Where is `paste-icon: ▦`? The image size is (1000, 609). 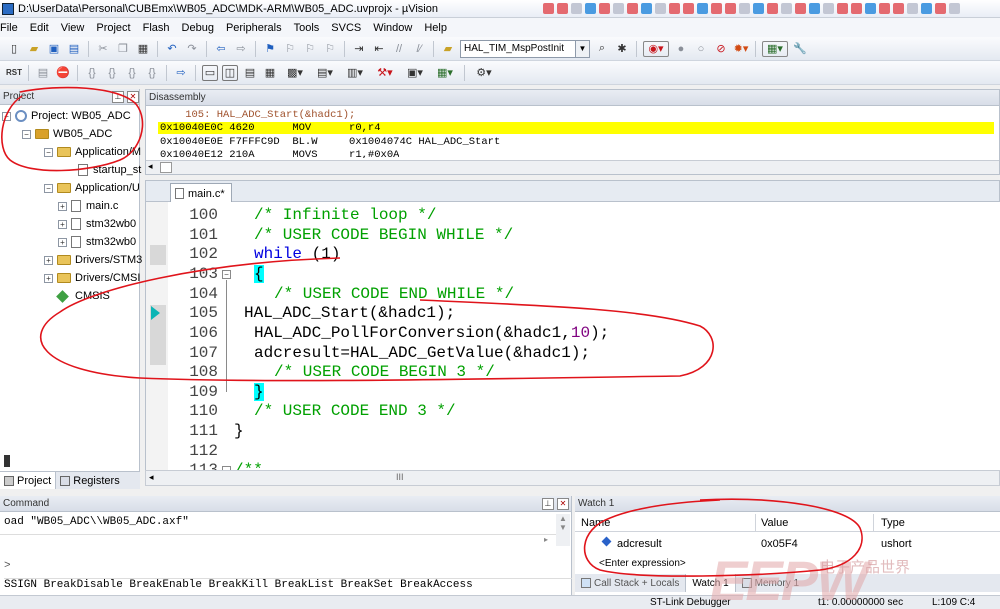 paste-icon: ▦ is located at coordinates (143, 49).